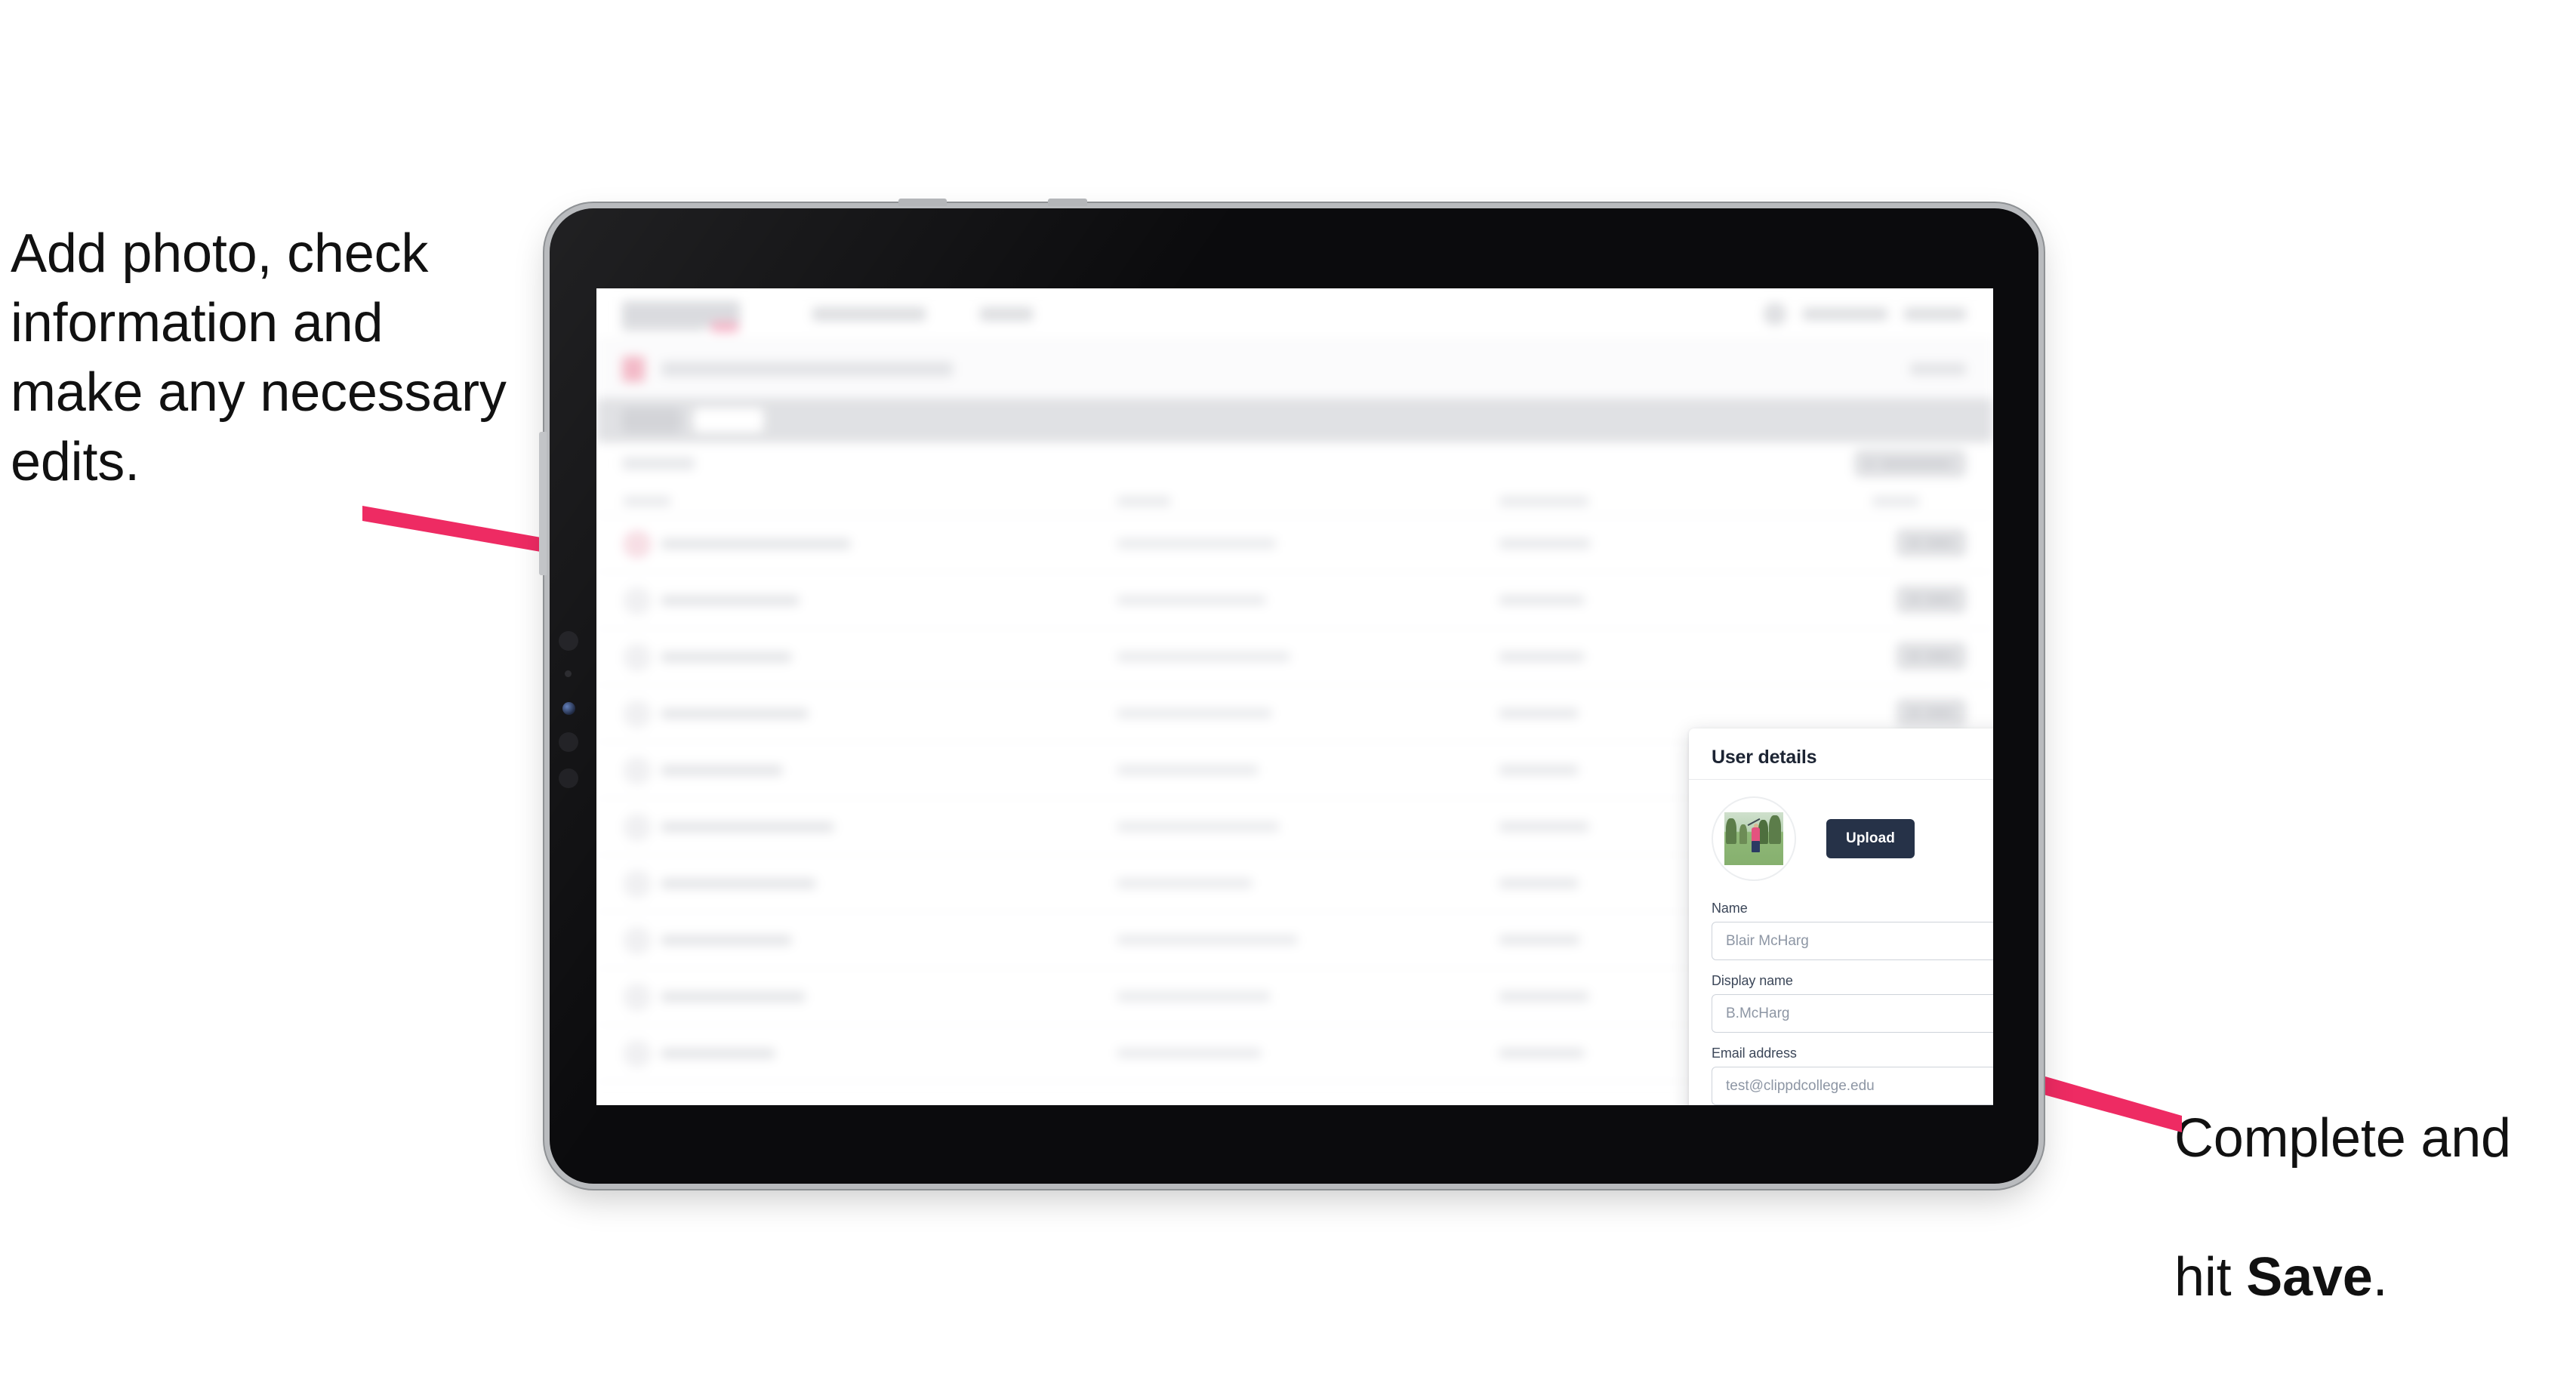  Describe the element at coordinates (543, 503) in the screenshot. I see `device-volume-button-side` at that location.